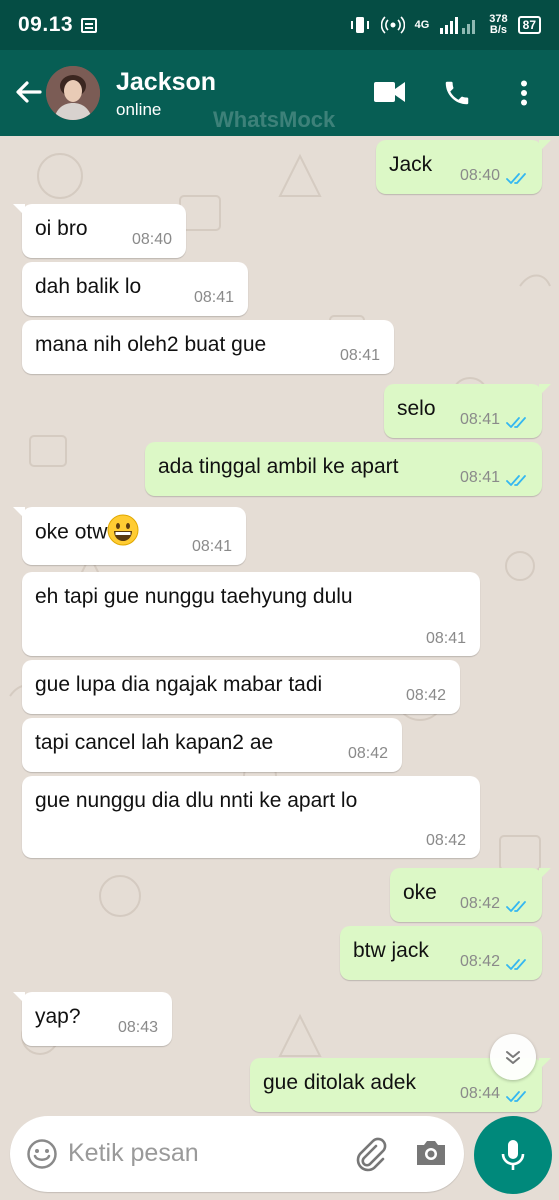  I want to click on message-input-box: Ketik pesan, so click(237, 1154).